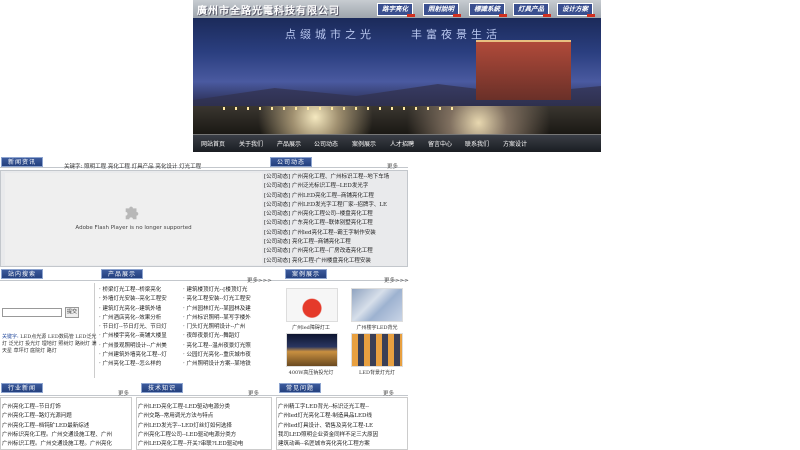  I want to click on nav-guestbook: 留言中心, so click(440, 143).